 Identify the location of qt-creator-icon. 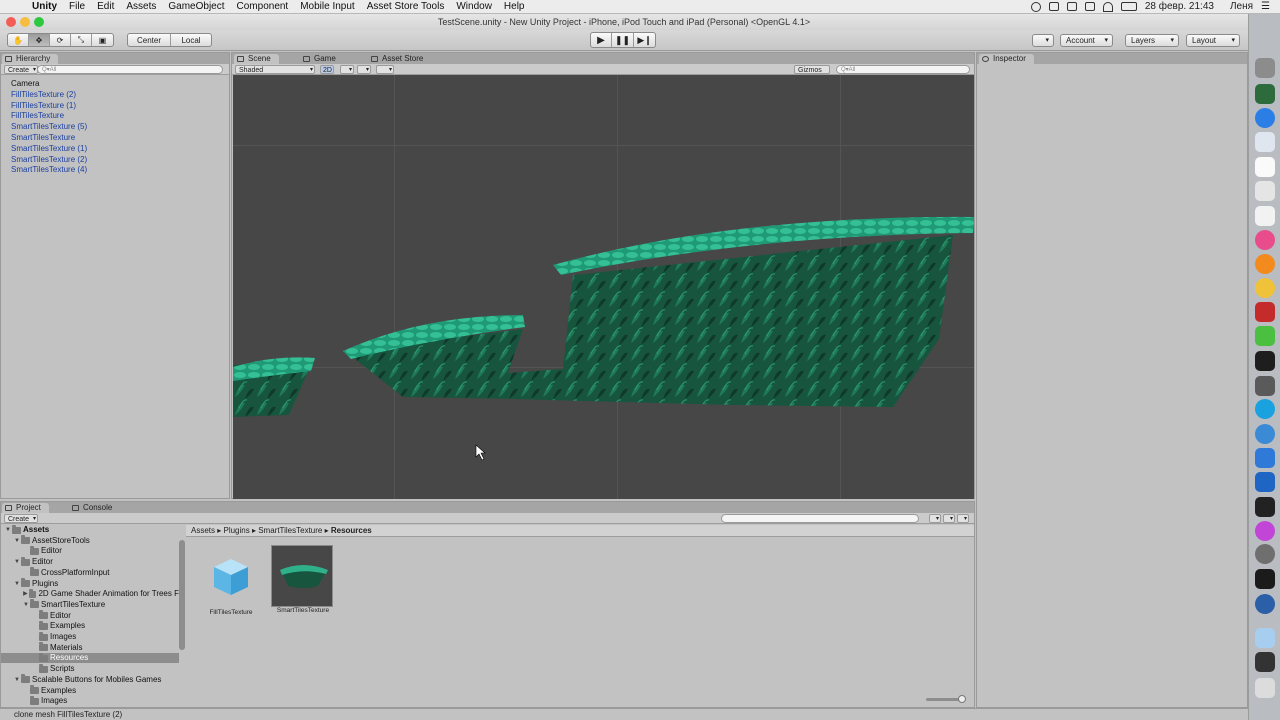
(1265, 336).